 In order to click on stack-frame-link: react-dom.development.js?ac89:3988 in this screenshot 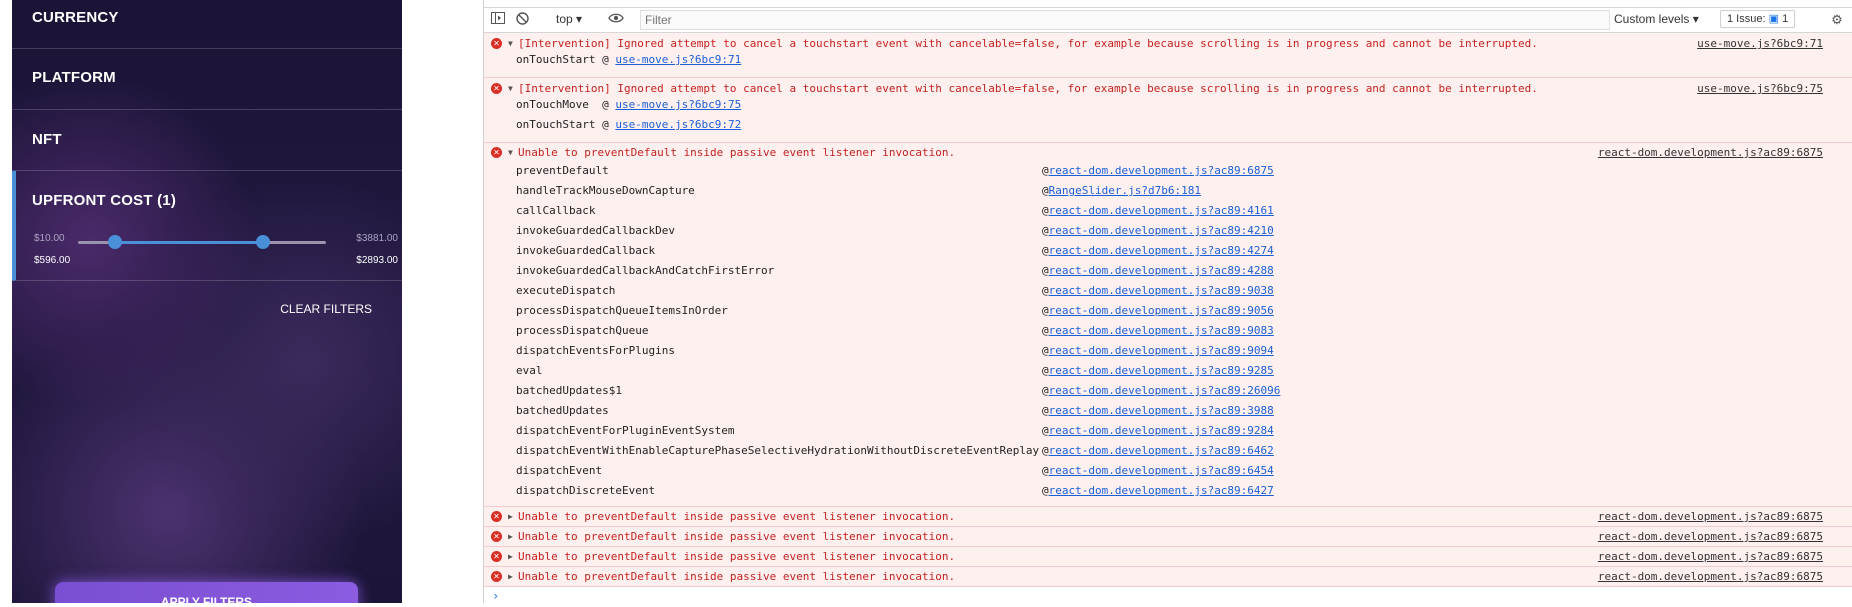, I will do `click(1161, 410)`.